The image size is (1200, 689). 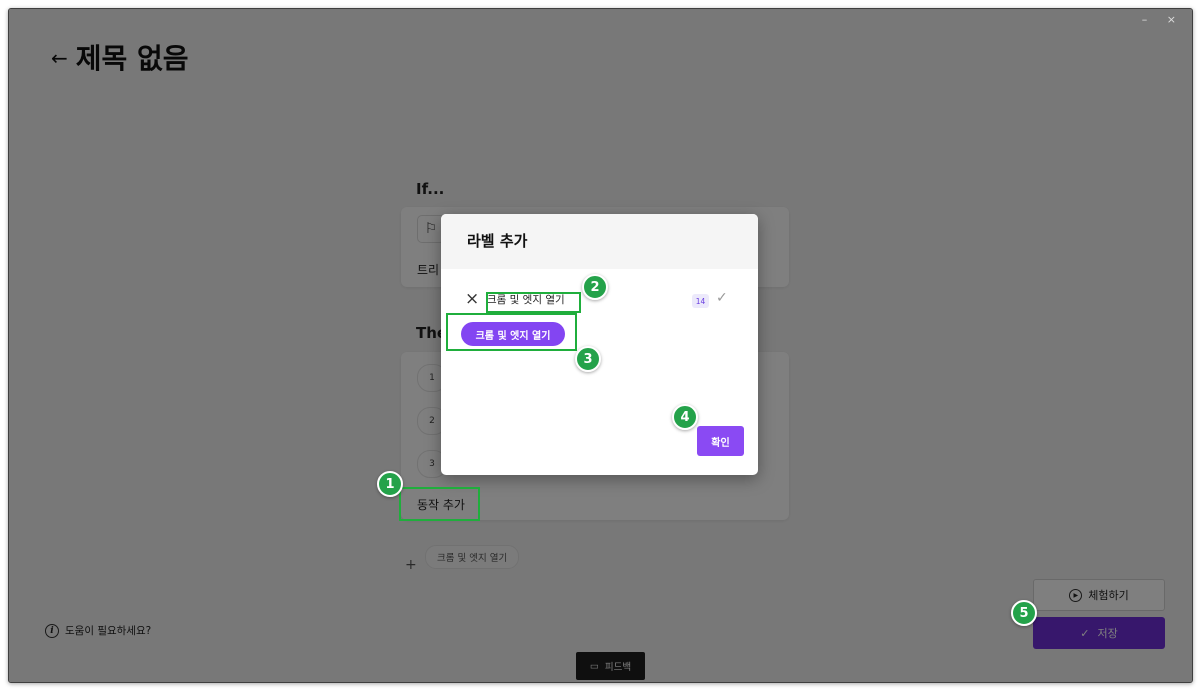 What do you see at coordinates (1024, 613) in the screenshot?
I see `annotation-marker-5: 5` at bounding box center [1024, 613].